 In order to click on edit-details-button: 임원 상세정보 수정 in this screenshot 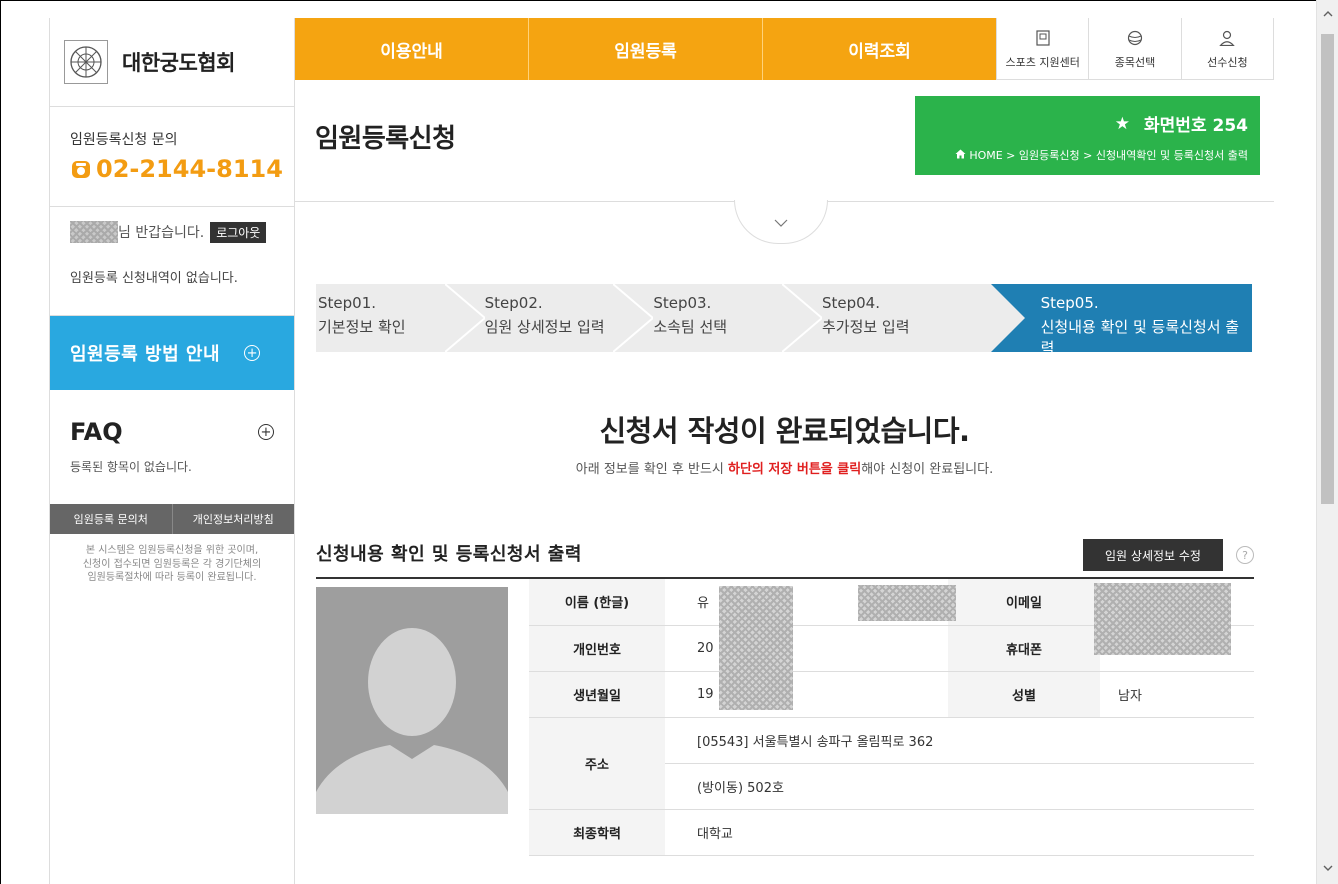, I will do `click(1153, 555)`.